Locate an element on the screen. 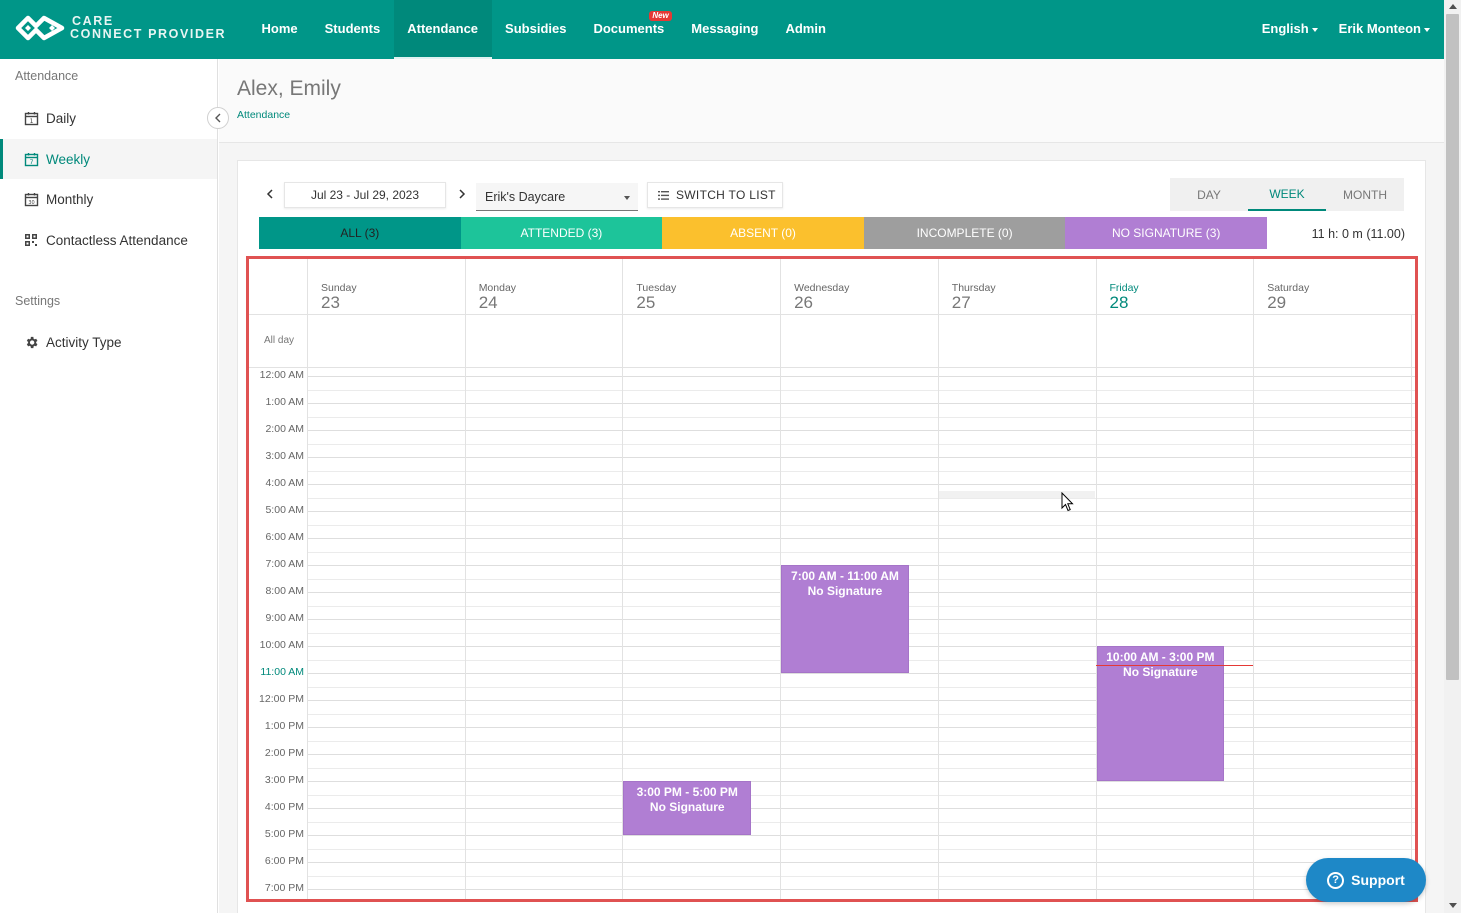  view-week-button: WEEK is located at coordinates (1287, 194).